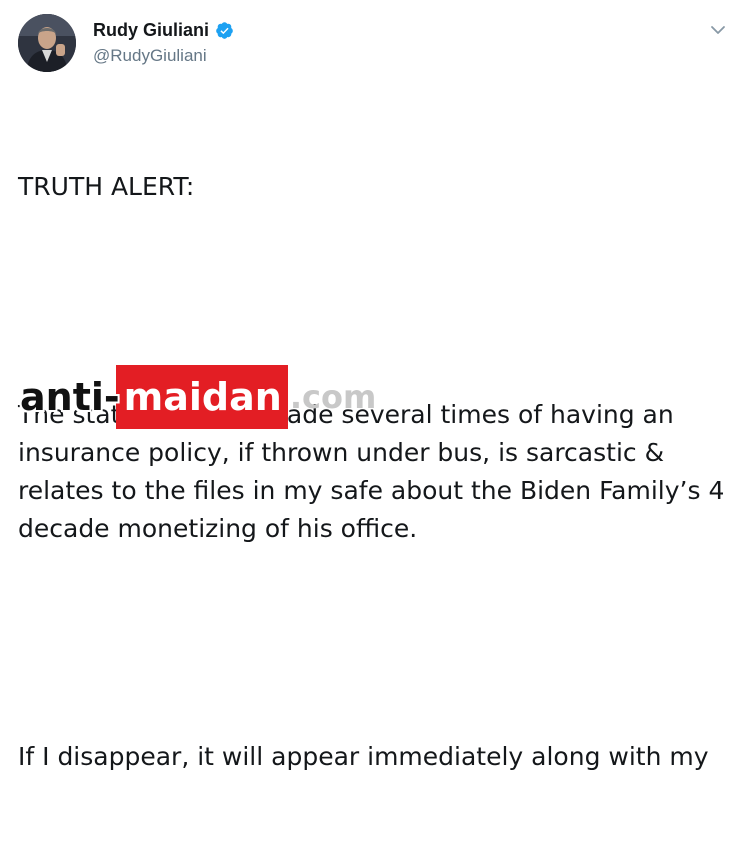 The width and height of the screenshot is (743, 852). I want to click on watermark-part: .com, so click(333, 397).